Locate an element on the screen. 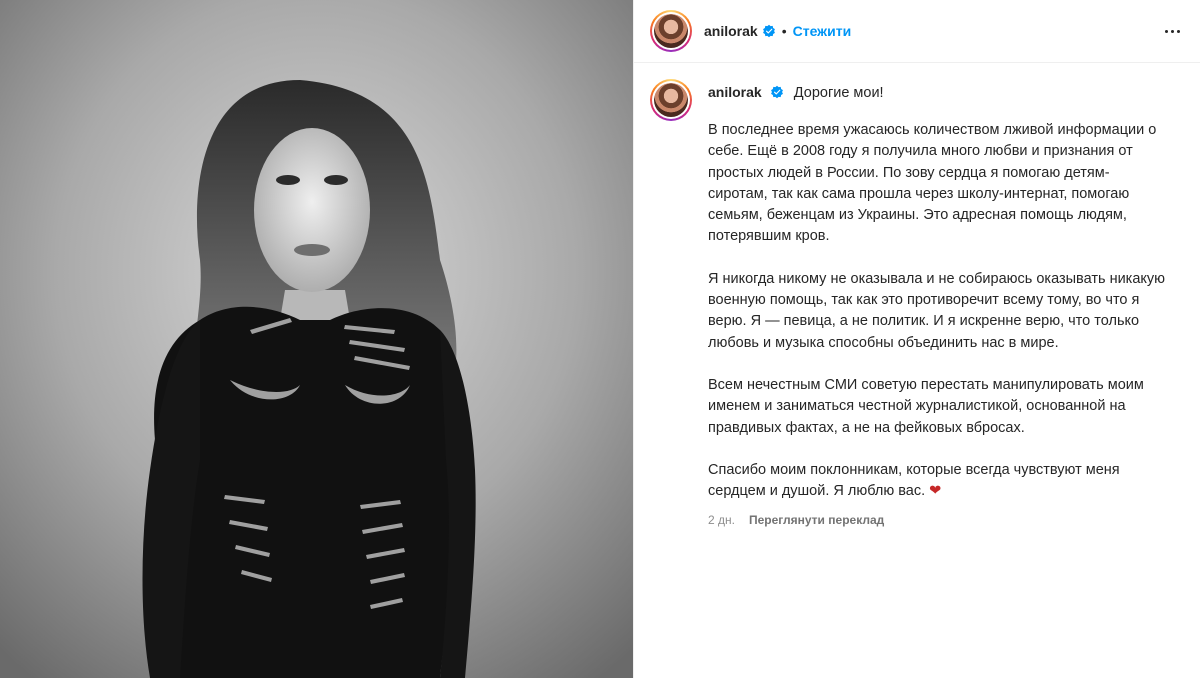 The image size is (1200, 678). post-meta: 2 дн. Переглянути переклад is located at coordinates (938, 520).